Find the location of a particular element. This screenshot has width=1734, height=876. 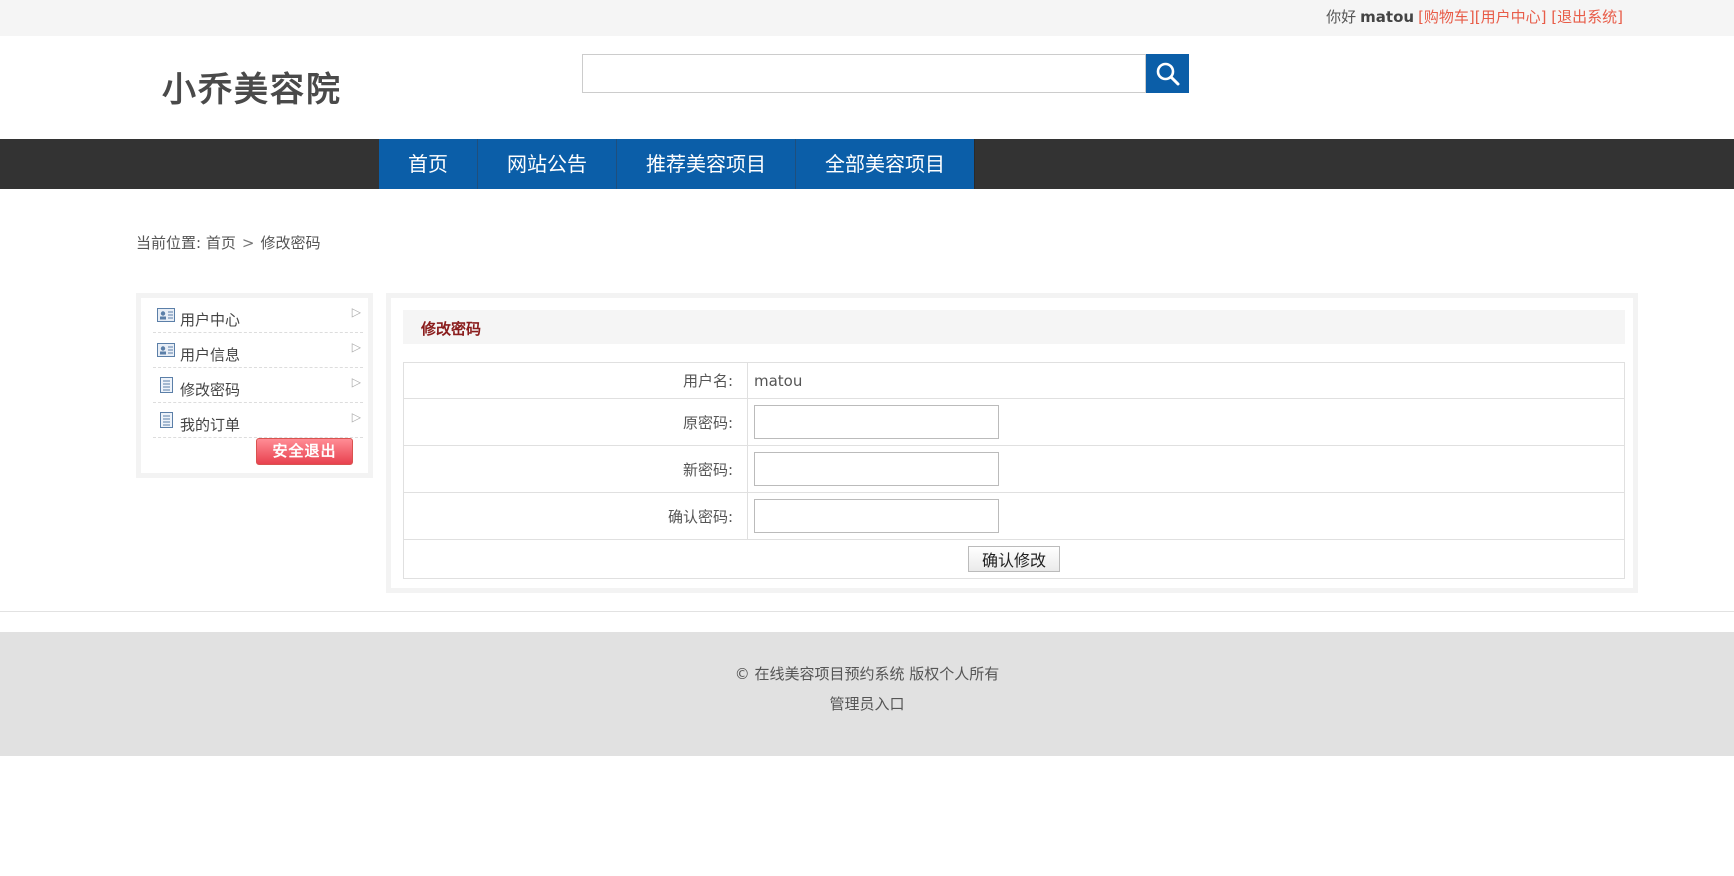

username-label: 用户名: is located at coordinates (575, 380).